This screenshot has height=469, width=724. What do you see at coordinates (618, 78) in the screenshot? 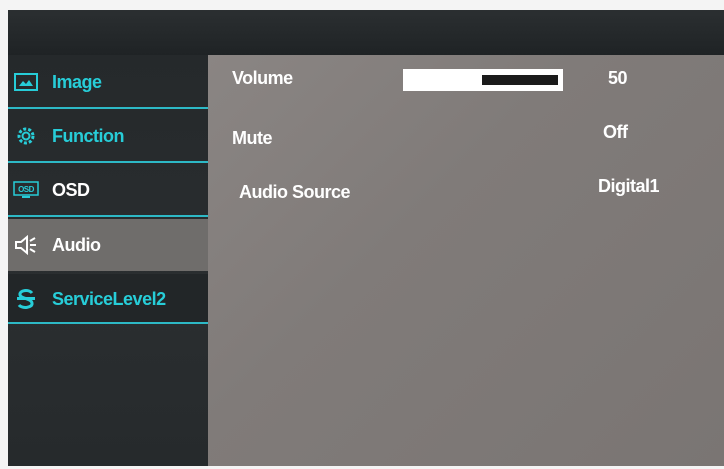
I see `volume-value: 50` at bounding box center [618, 78].